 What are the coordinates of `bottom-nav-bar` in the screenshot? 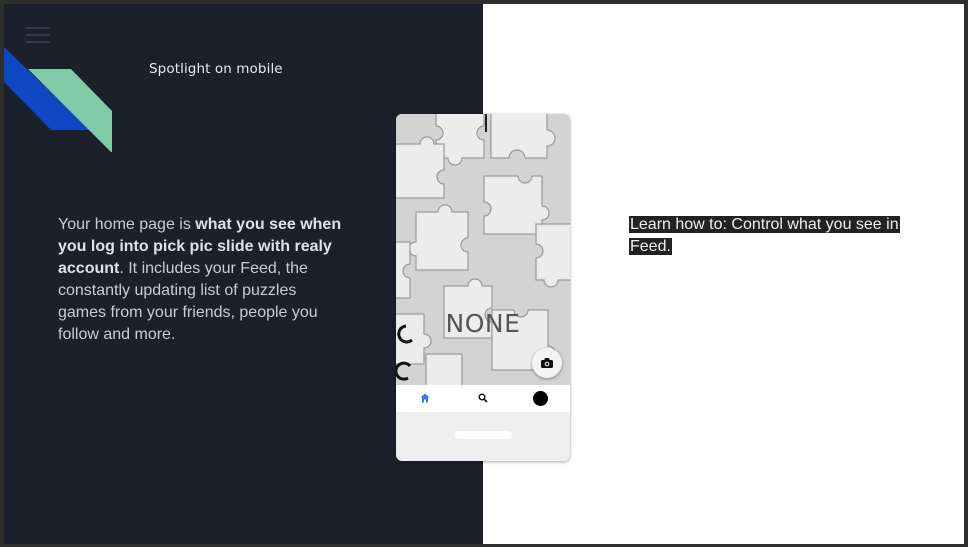 It's located at (483, 398).